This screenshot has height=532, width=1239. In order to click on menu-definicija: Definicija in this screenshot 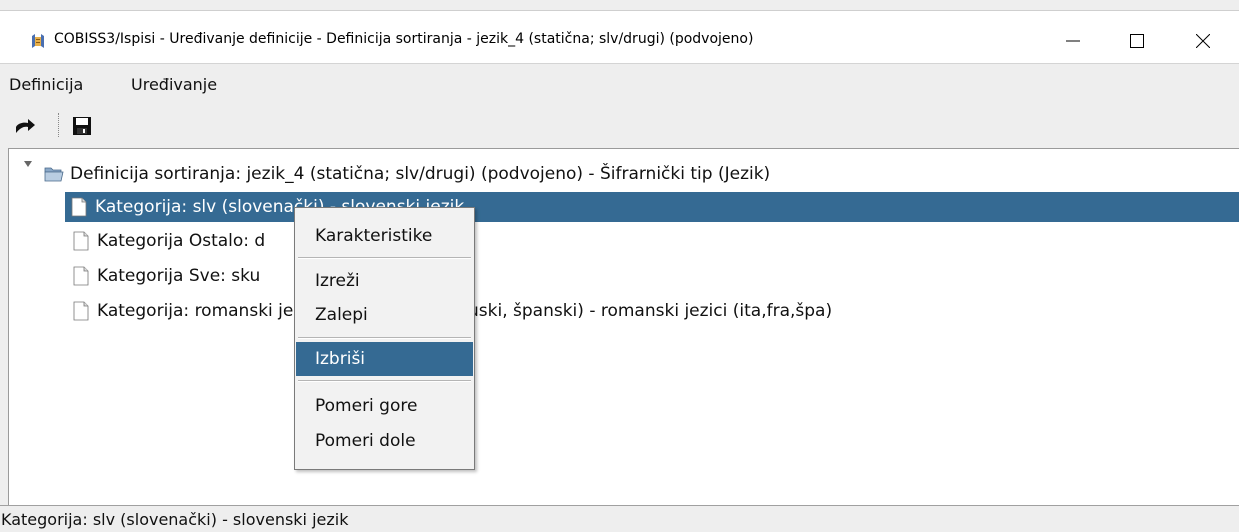, I will do `click(46, 84)`.